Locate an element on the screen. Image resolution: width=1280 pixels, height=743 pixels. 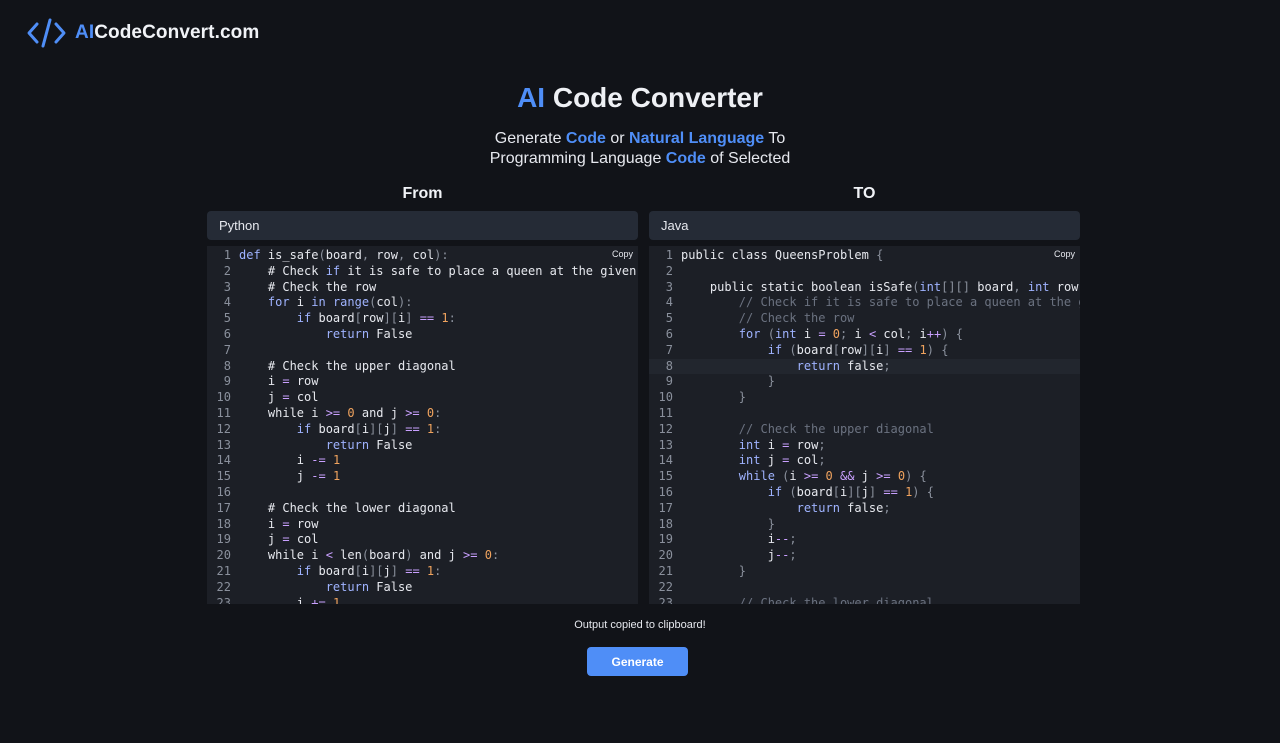
code-line: 20 while i < len(board) and j >= 0: is located at coordinates (422, 556).